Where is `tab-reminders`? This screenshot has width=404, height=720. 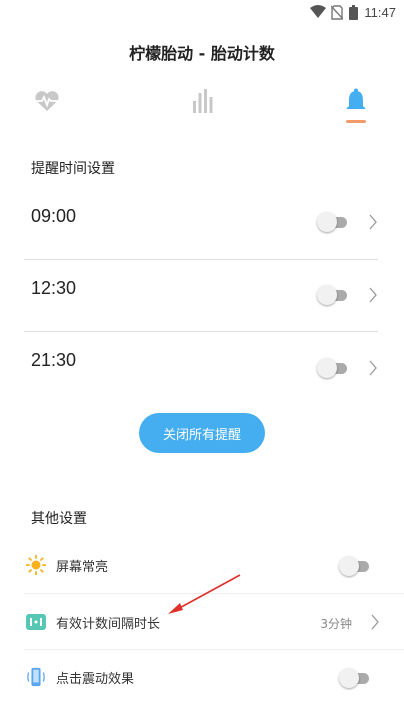
tab-reminders is located at coordinates (356, 101).